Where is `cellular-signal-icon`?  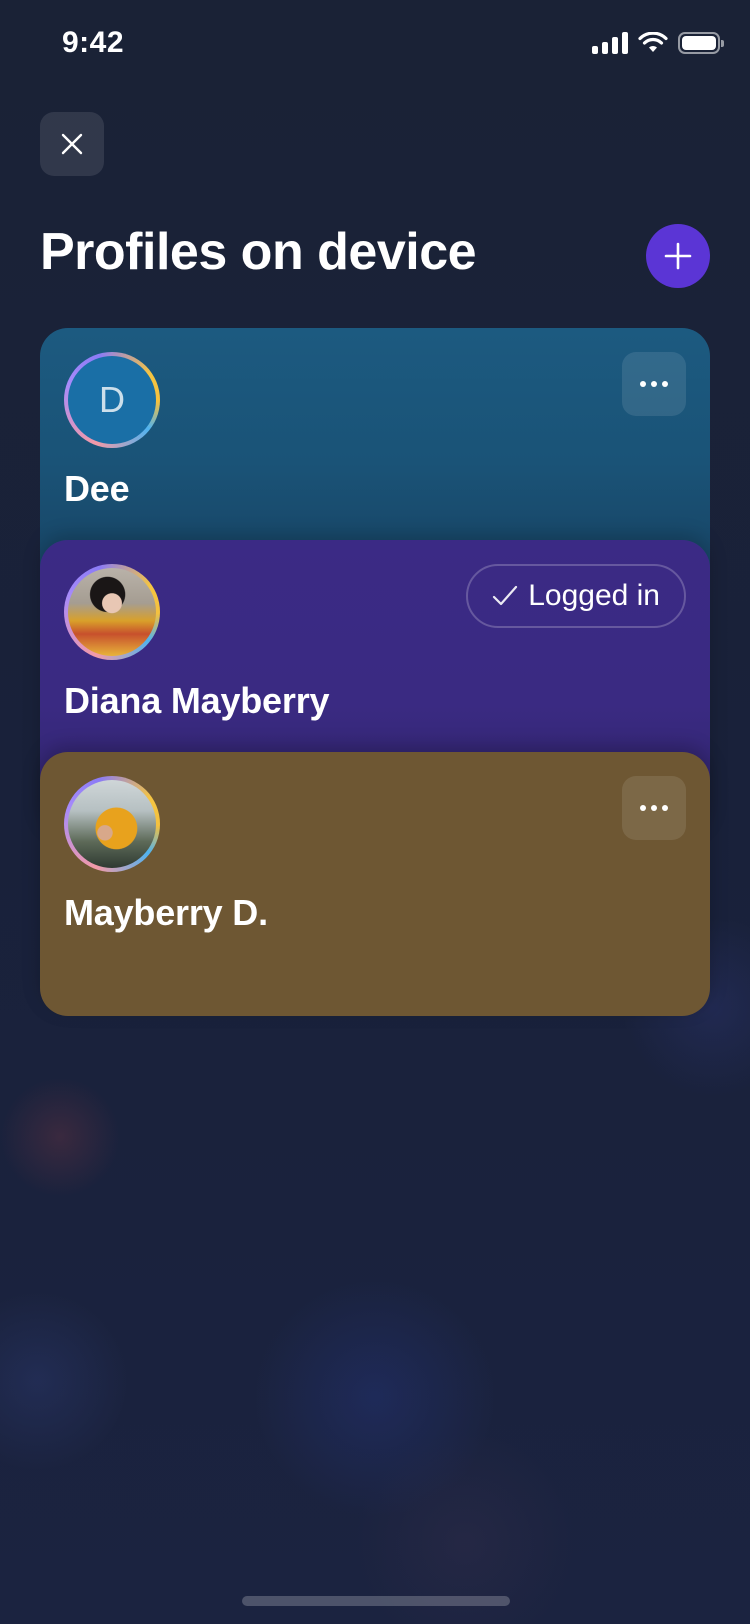 cellular-signal-icon is located at coordinates (610, 43).